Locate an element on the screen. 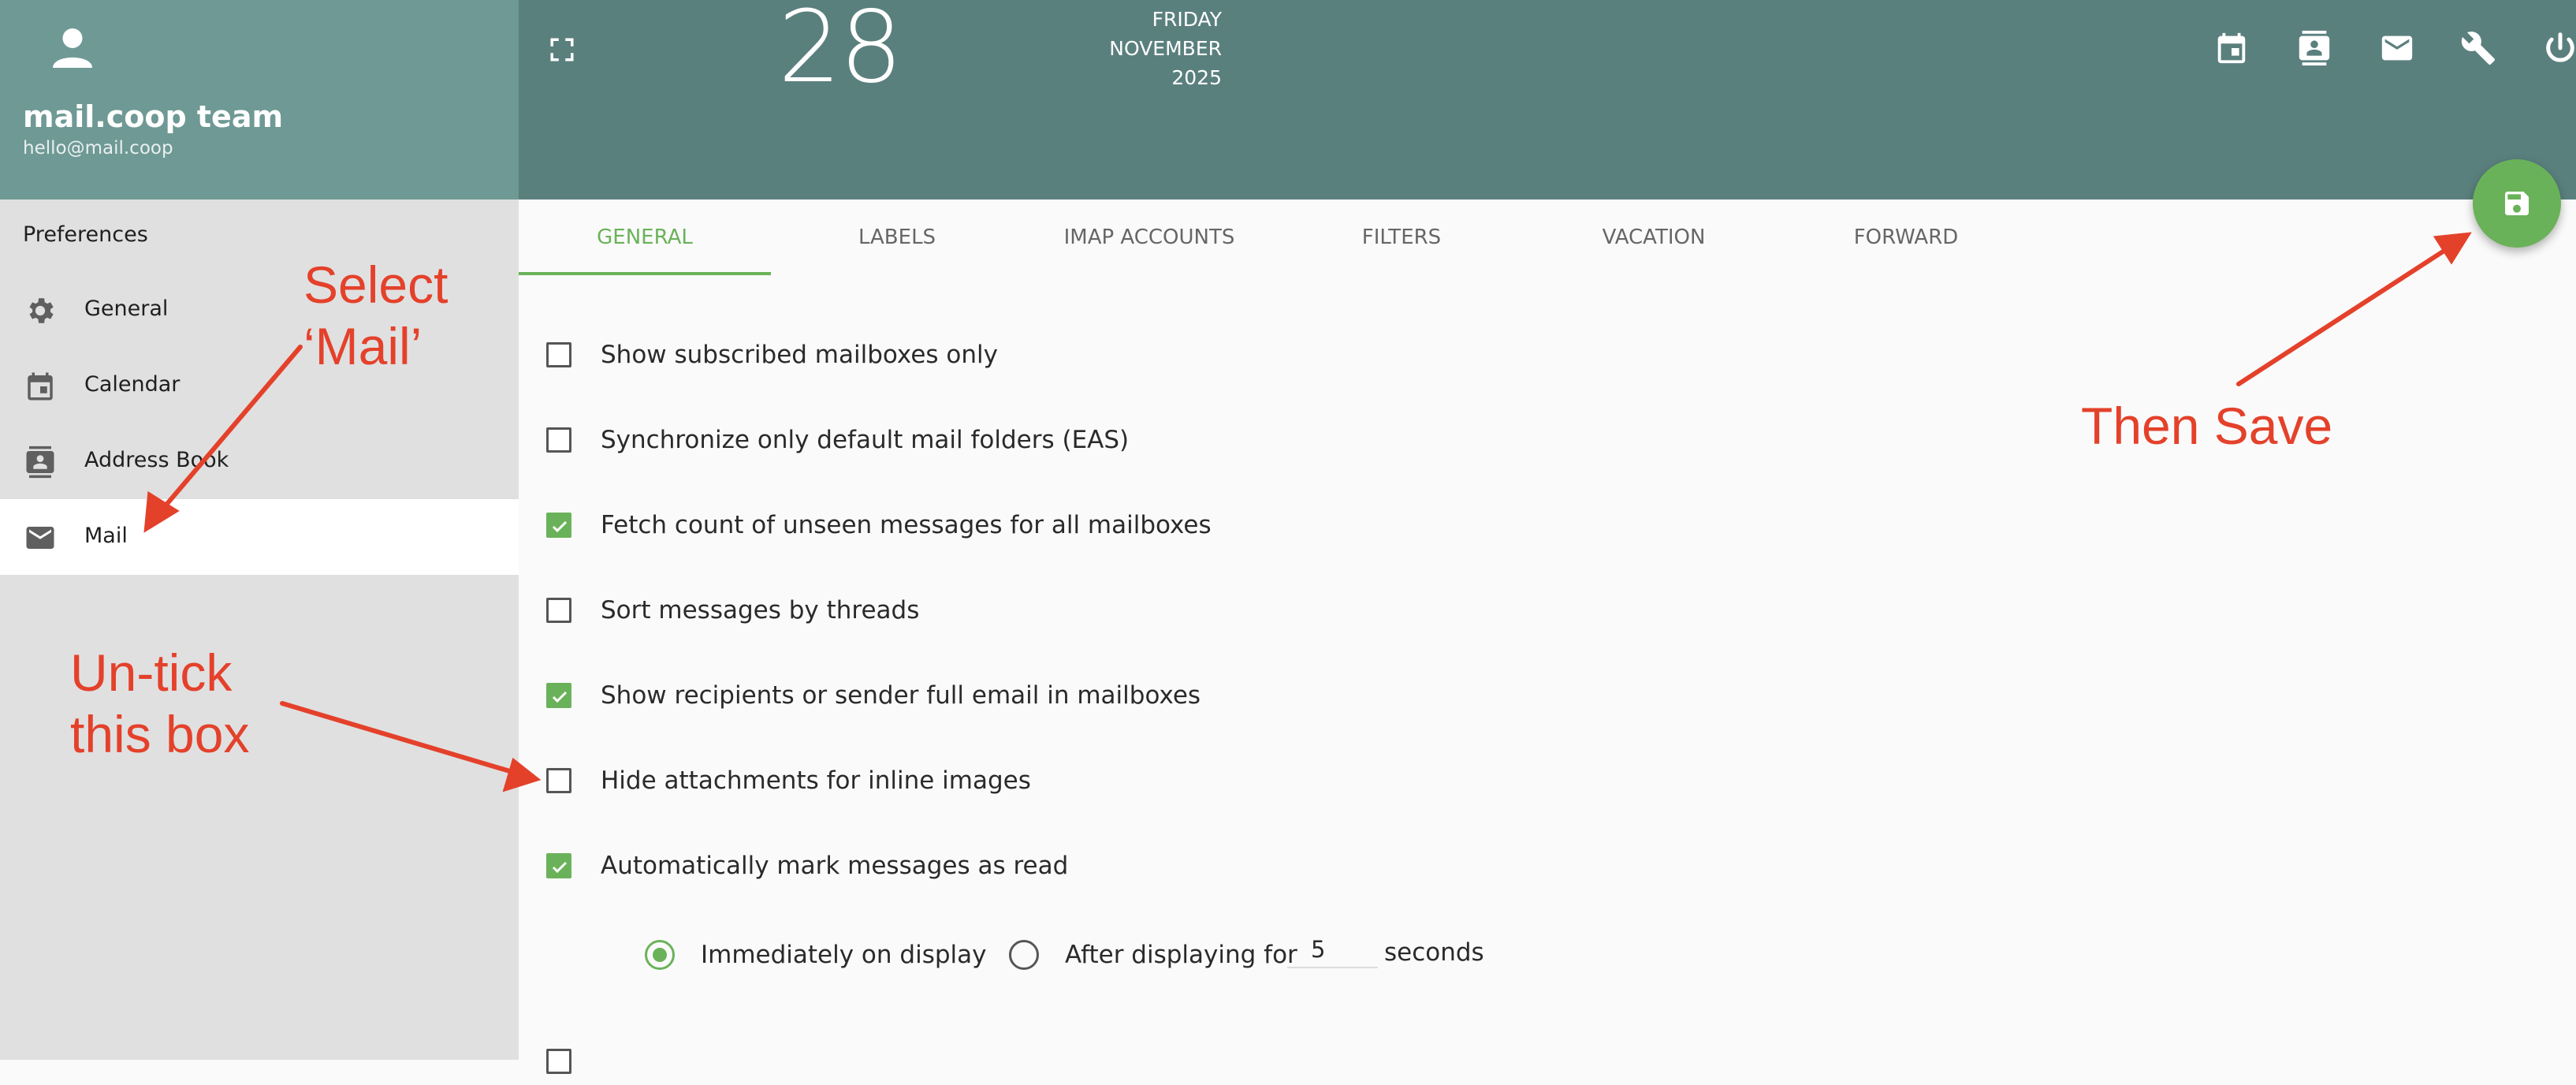 This screenshot has height=1085, width=2576. arrow-to-mail is located at coordinates (229, 431).